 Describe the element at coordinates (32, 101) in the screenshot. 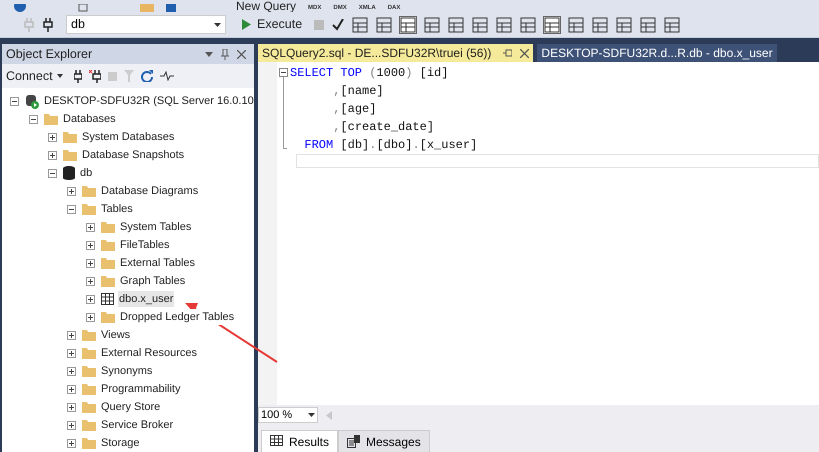

I see `server-icon` at that location.